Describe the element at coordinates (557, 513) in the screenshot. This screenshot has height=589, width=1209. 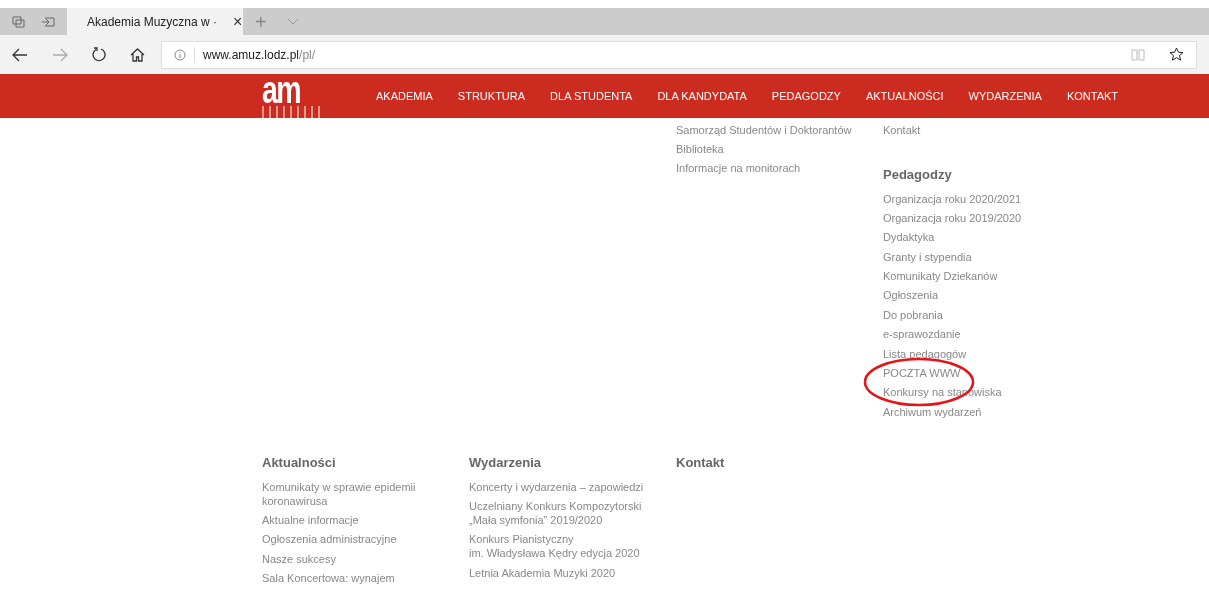
I see `footer-link: Uczelniany Konkurs Kompozytorski „Mała symfonia” 2019/2020` at that location.